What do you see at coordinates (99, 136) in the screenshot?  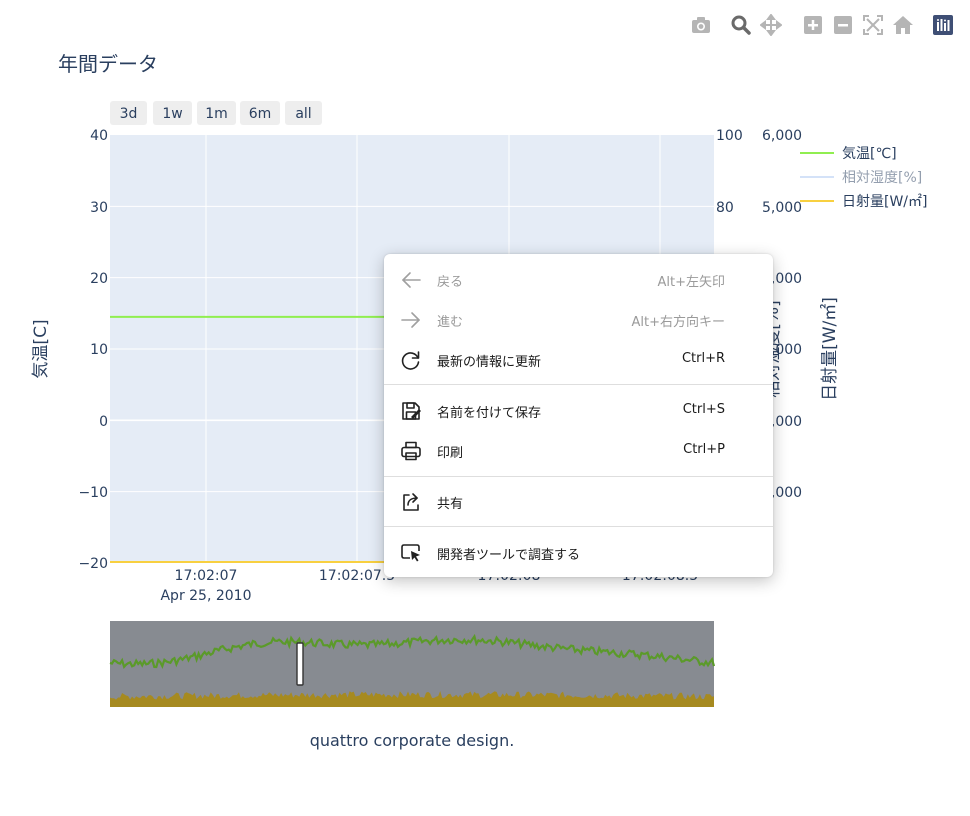 I see `y-left-tick: 40` at bounding box center [99, 136].